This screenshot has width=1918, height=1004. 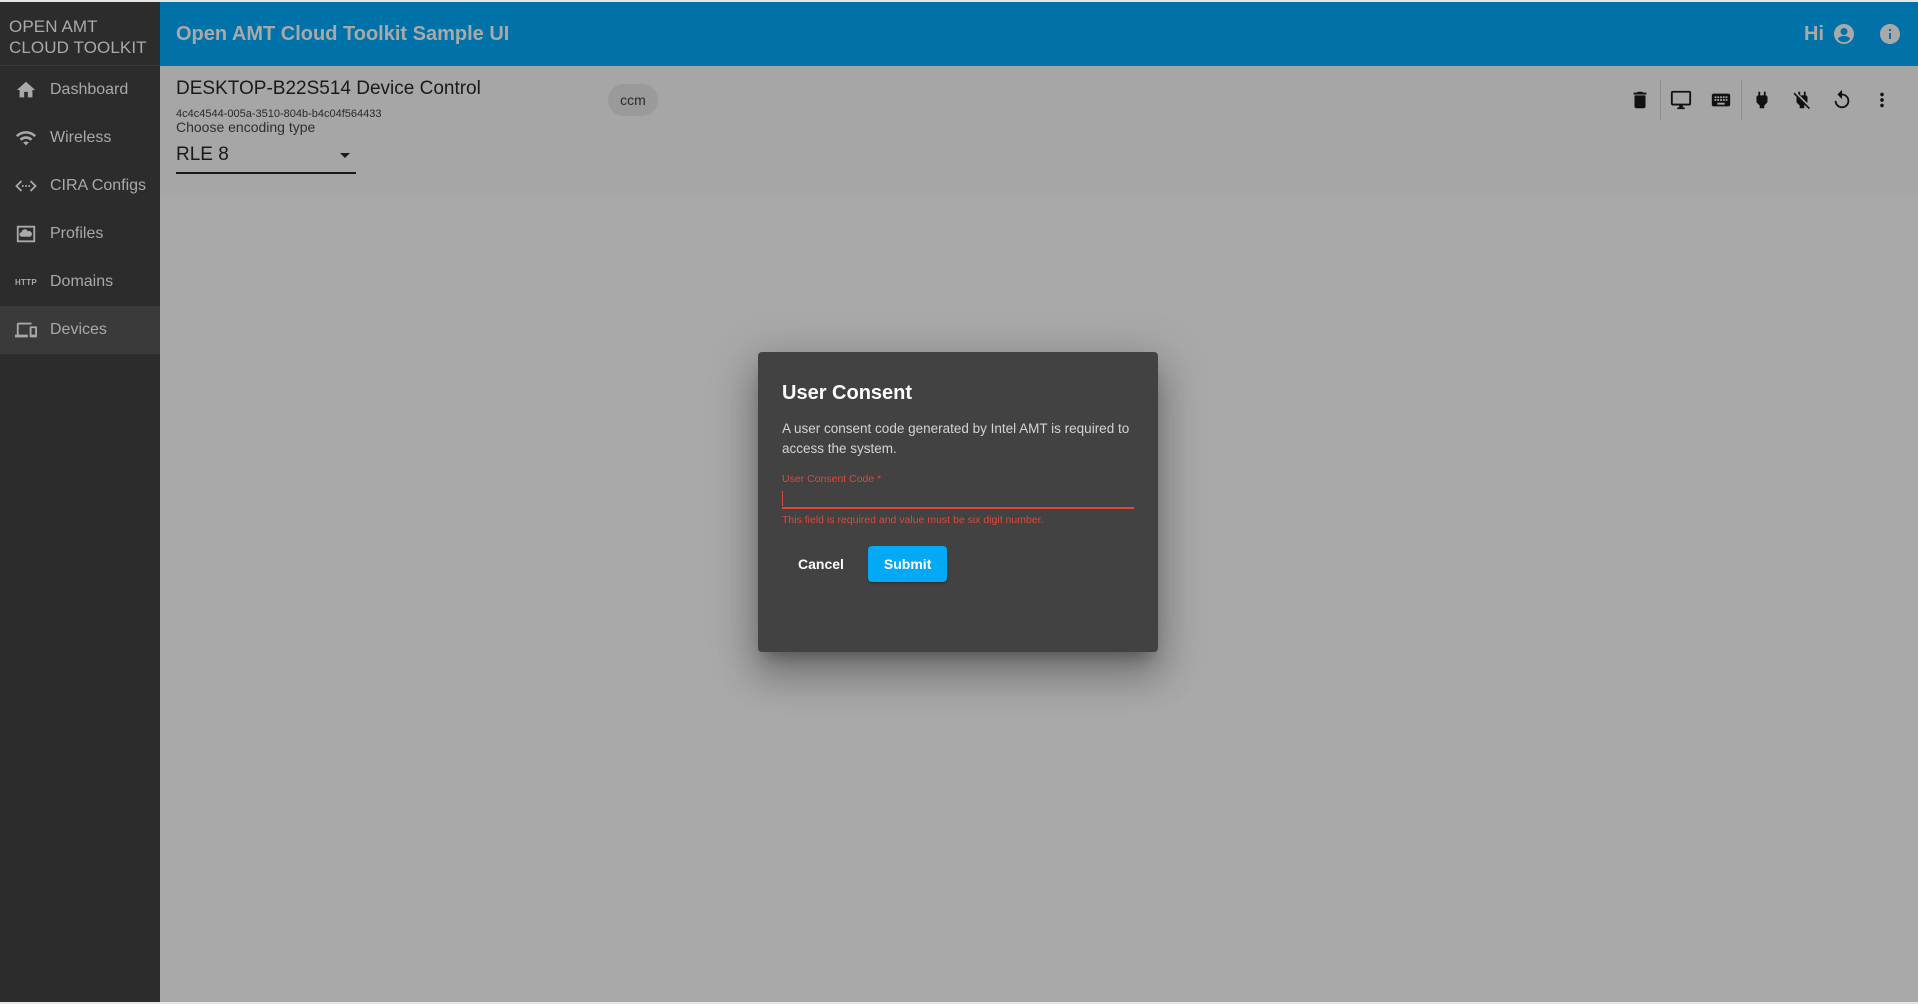 I want to click on info-icon, so click(x=1890, y=34).